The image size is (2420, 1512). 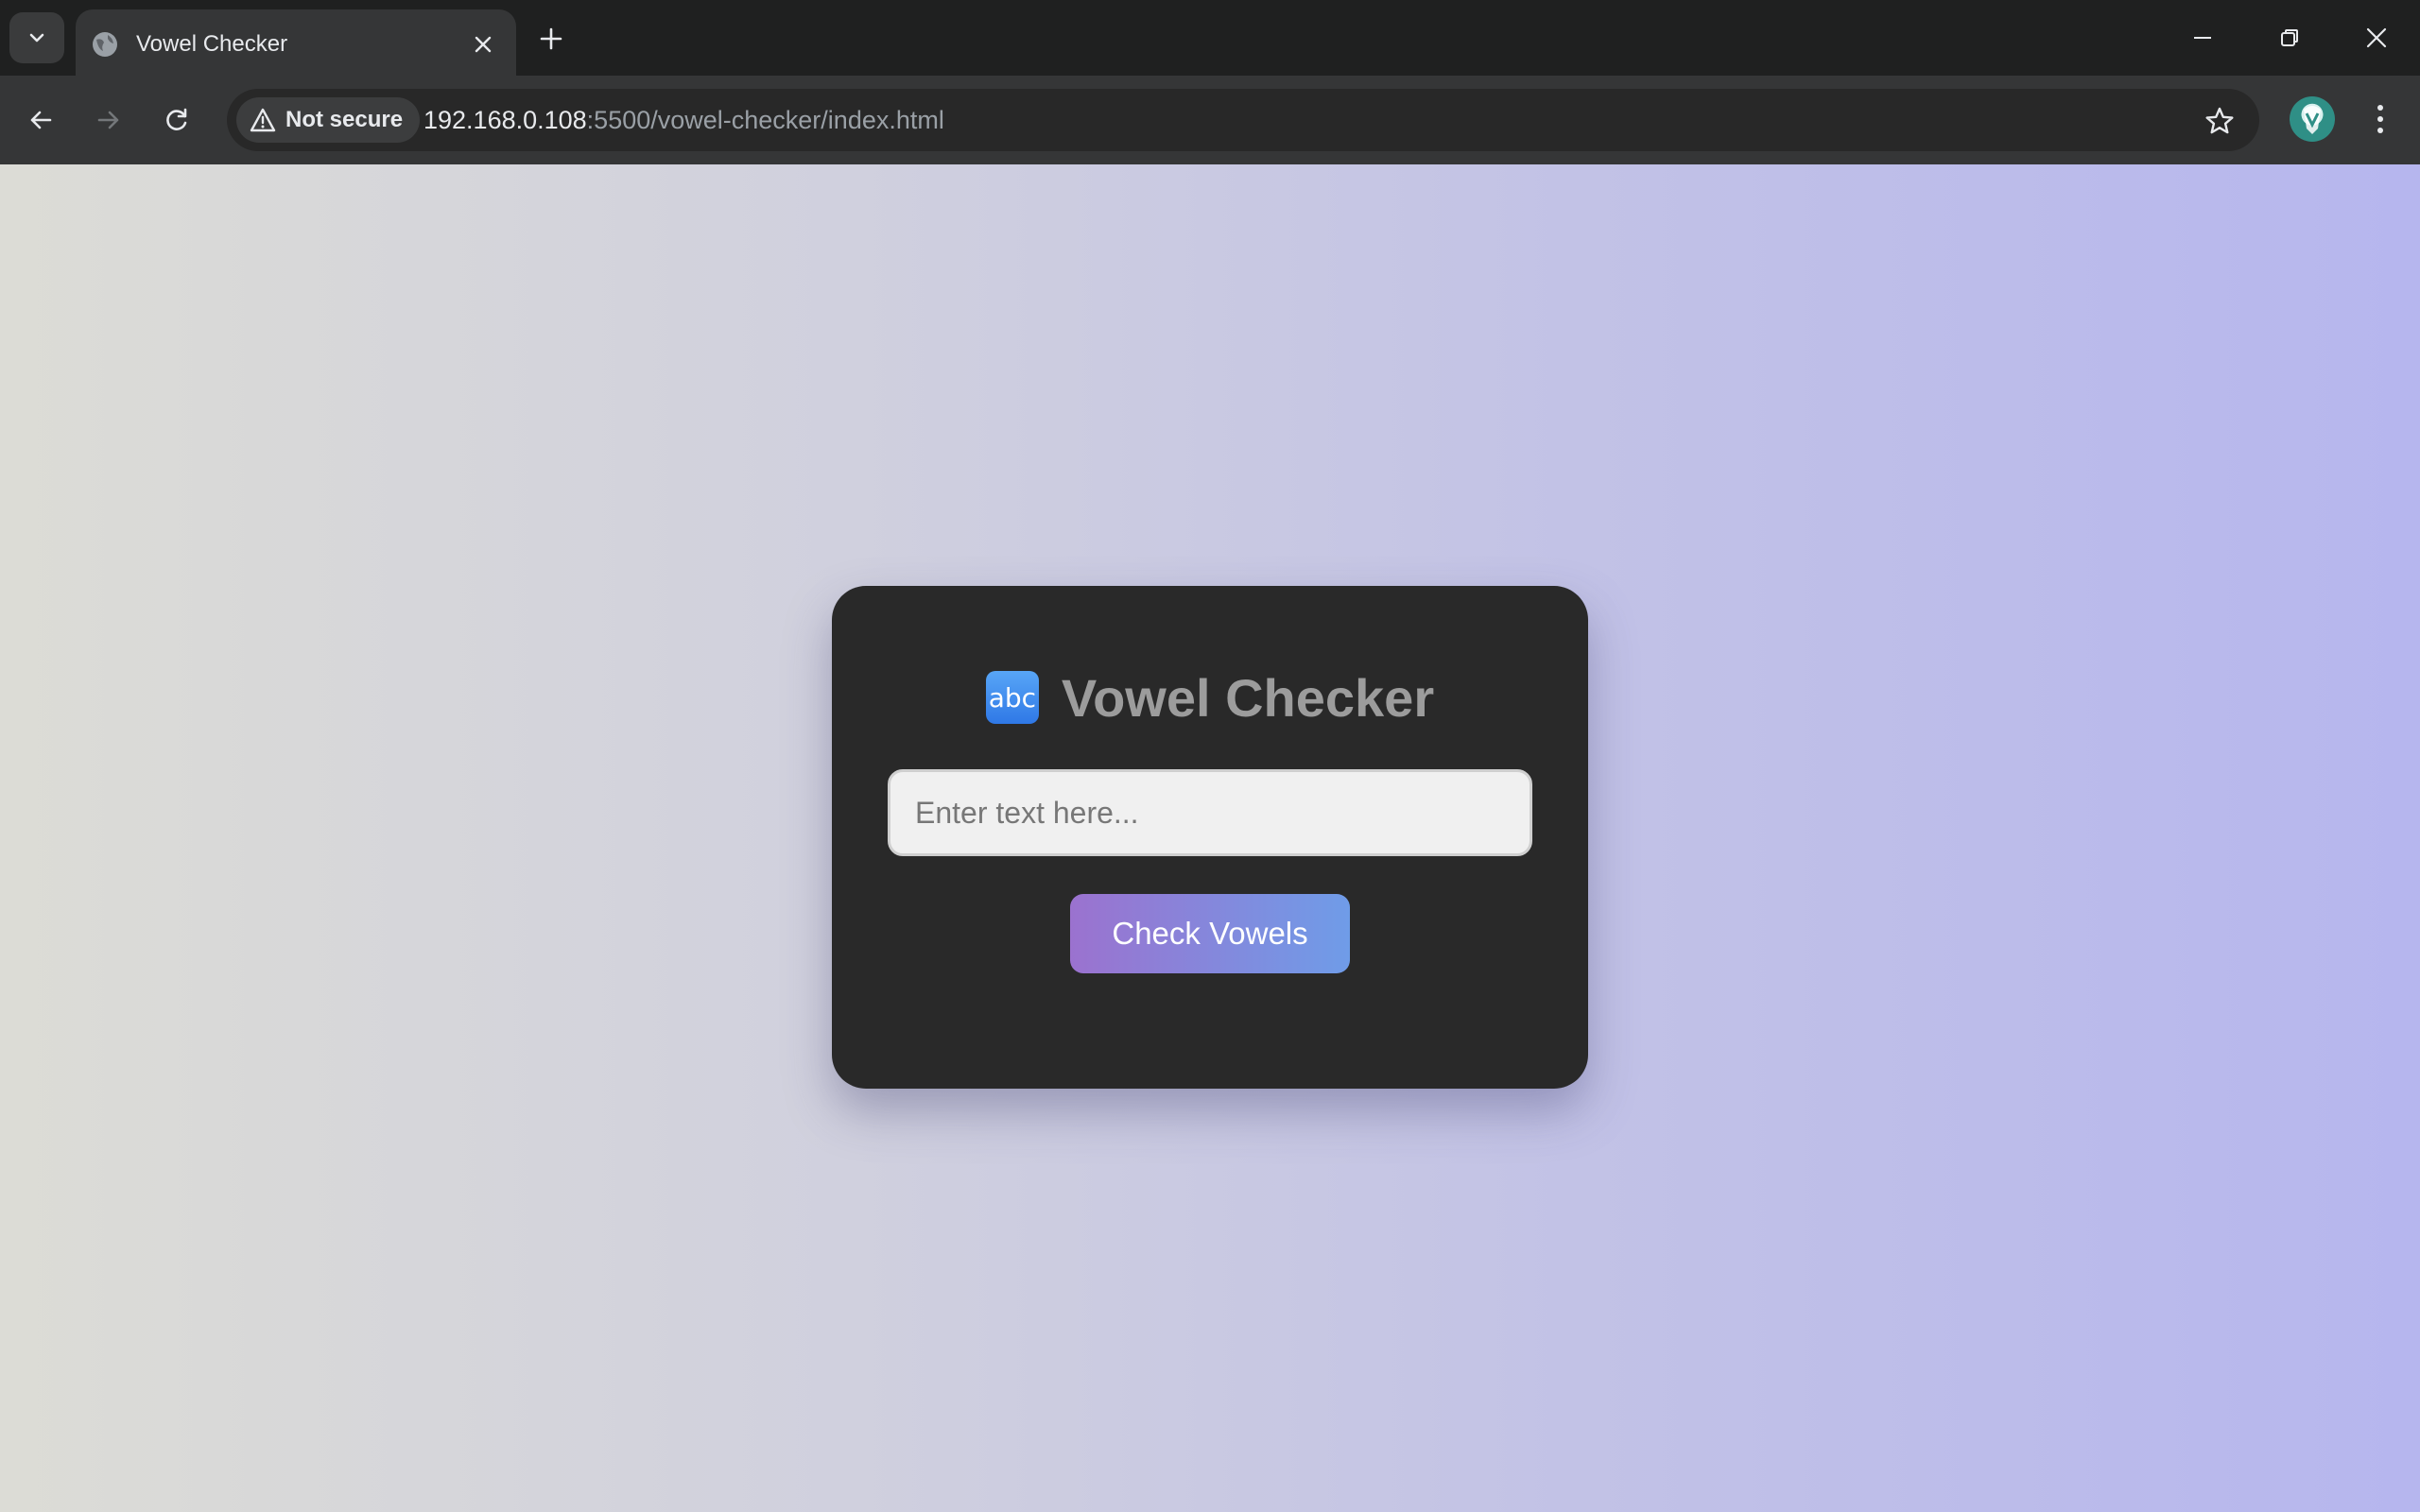 I want to click on new-tab-button, so click(x=551, y=39).